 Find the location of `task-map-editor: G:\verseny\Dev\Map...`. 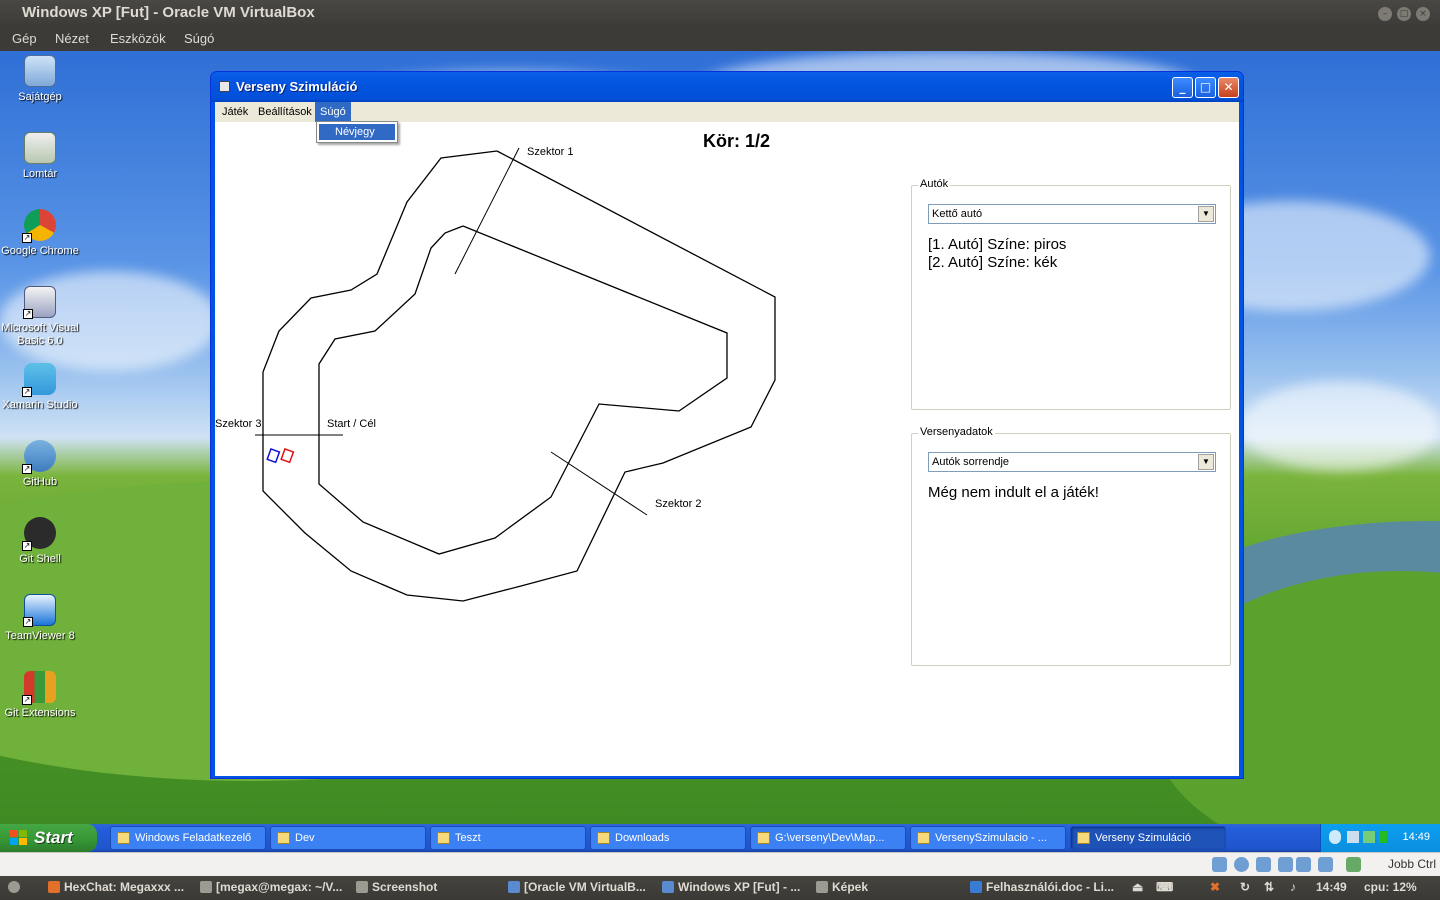

task-map-editor: G:\verseny\Dev\Map... is located at coordinates (828, 838).